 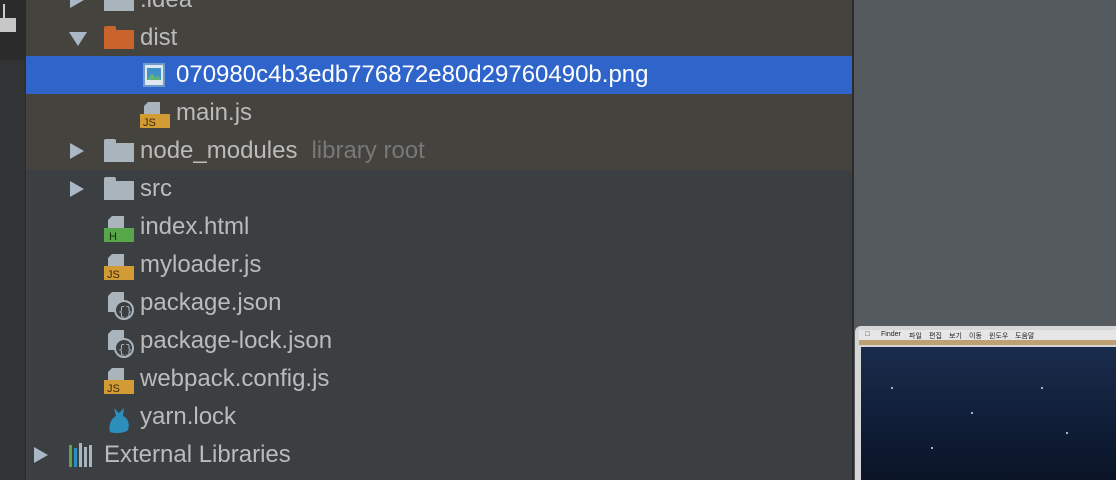 I want to click on preview-menu-item: Finder, so click(x=891, y=334).